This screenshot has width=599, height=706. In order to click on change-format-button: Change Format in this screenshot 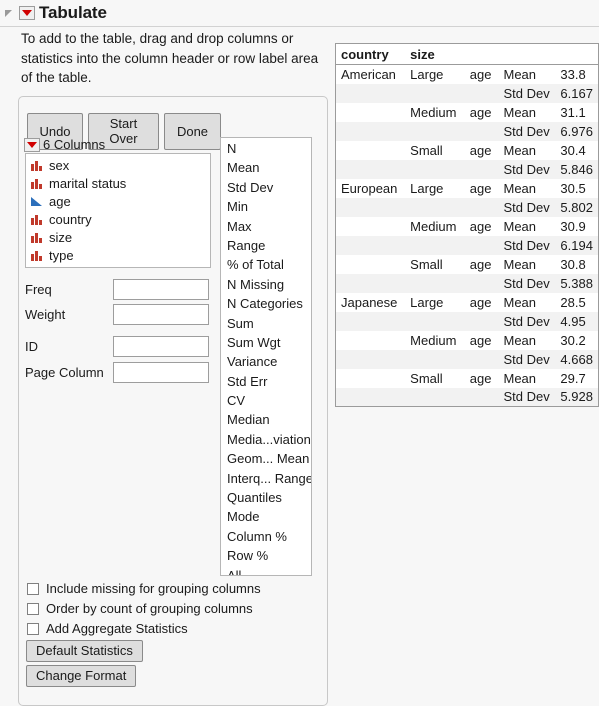, I will do `click(81, 676)`.